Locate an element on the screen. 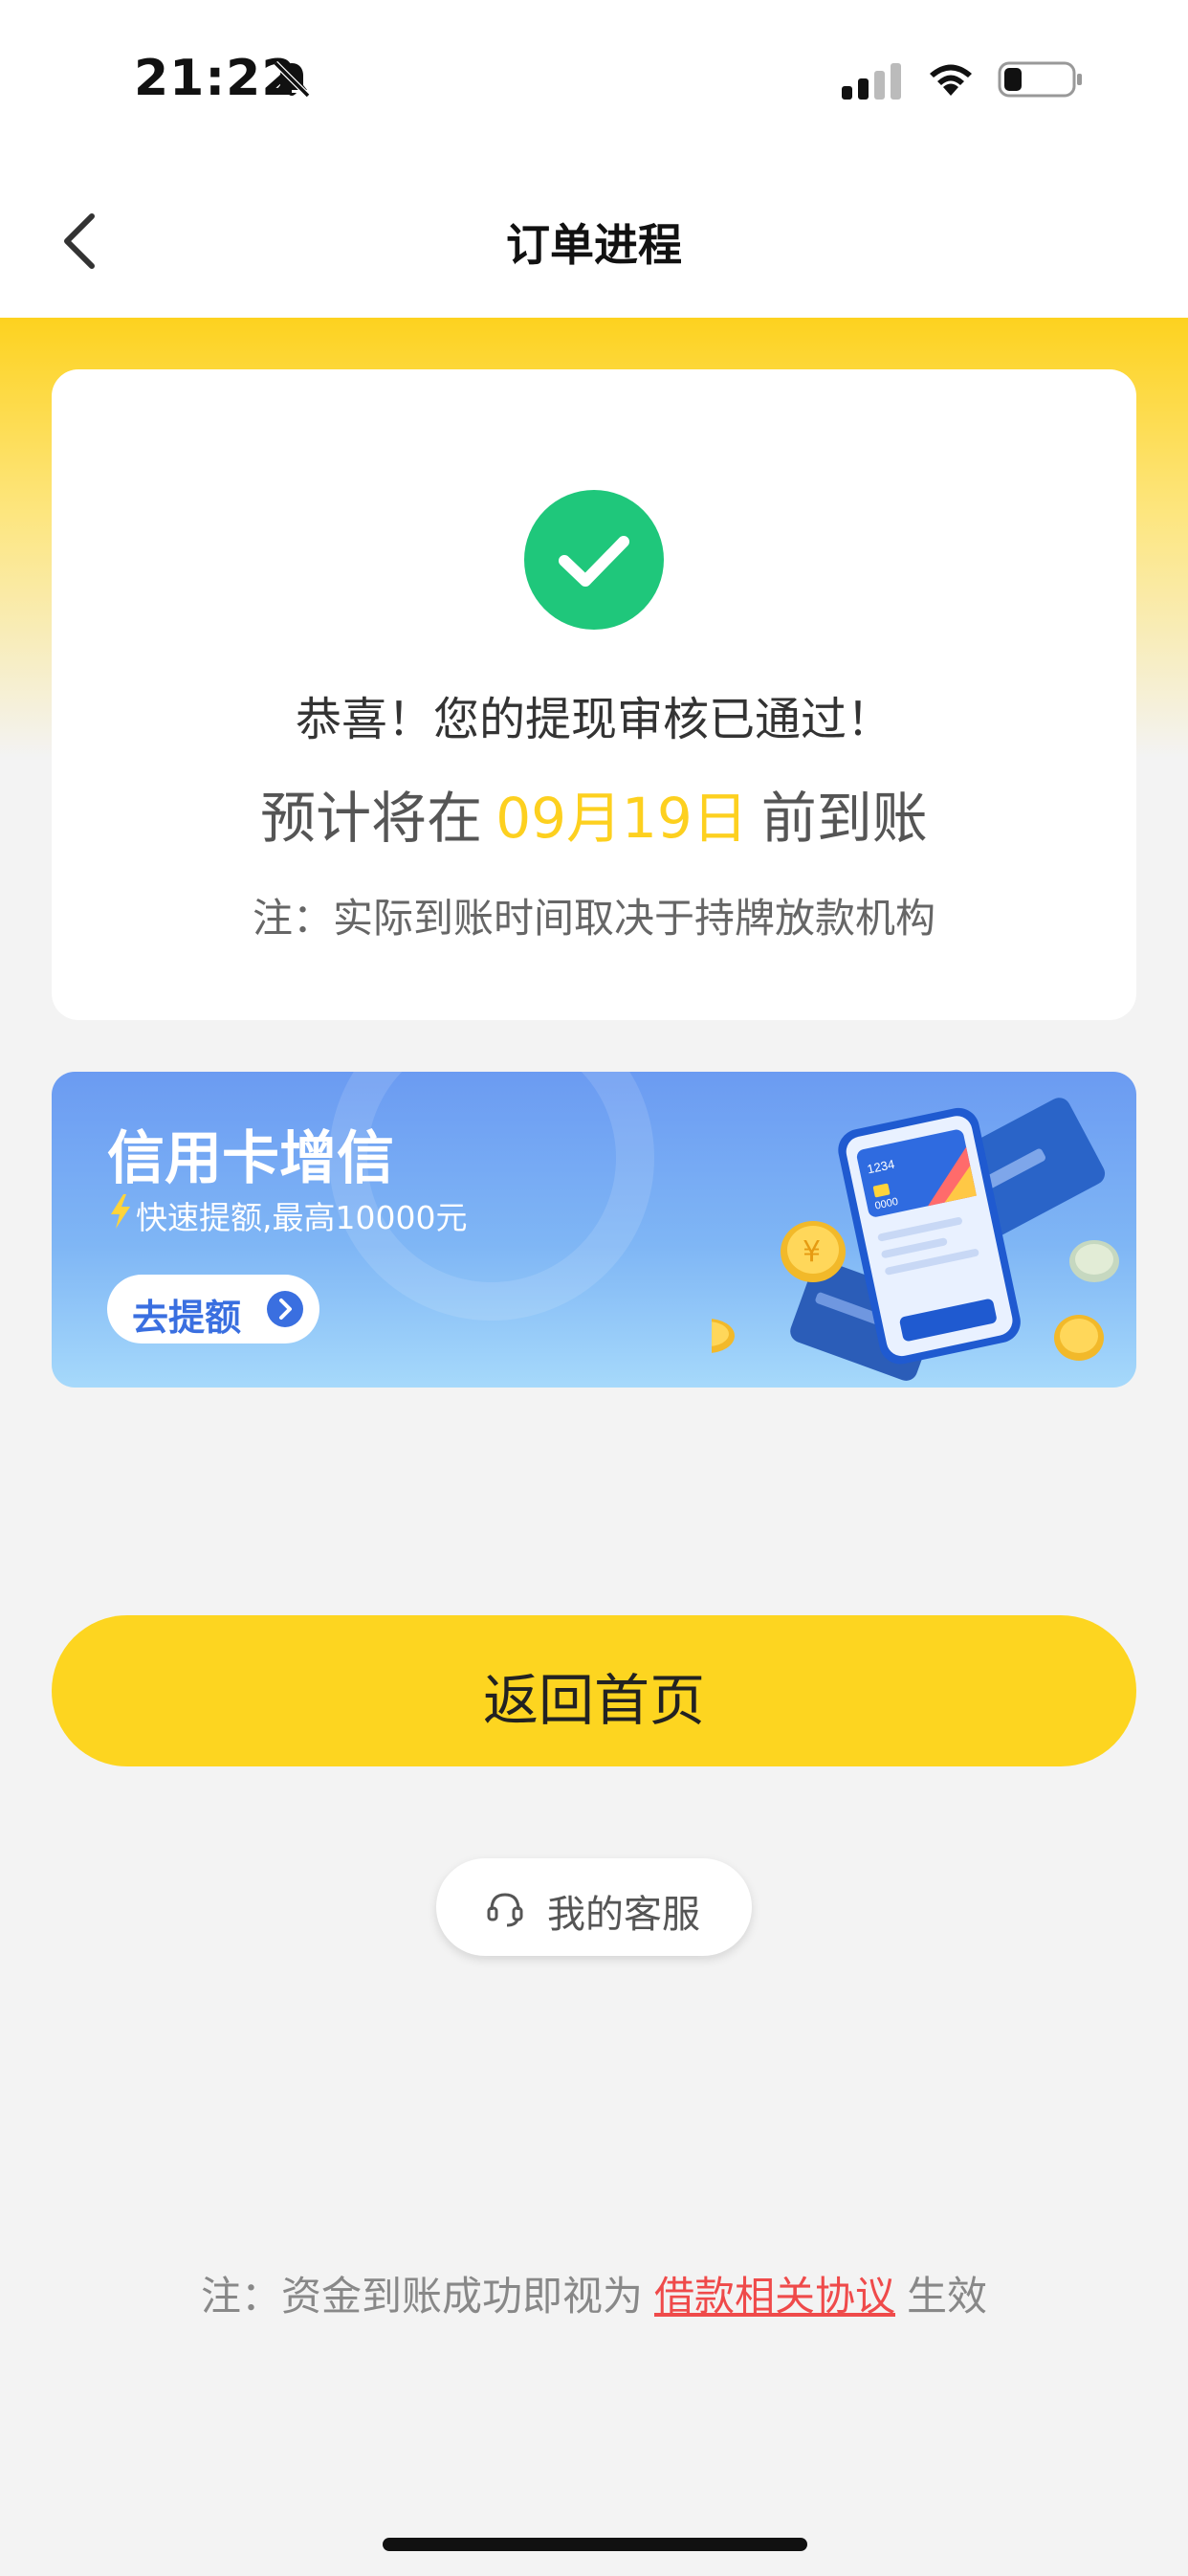 This screenshot has width=1188, height=2576. return-home-button: 返回首页 is located at coordinates (594, 1690).